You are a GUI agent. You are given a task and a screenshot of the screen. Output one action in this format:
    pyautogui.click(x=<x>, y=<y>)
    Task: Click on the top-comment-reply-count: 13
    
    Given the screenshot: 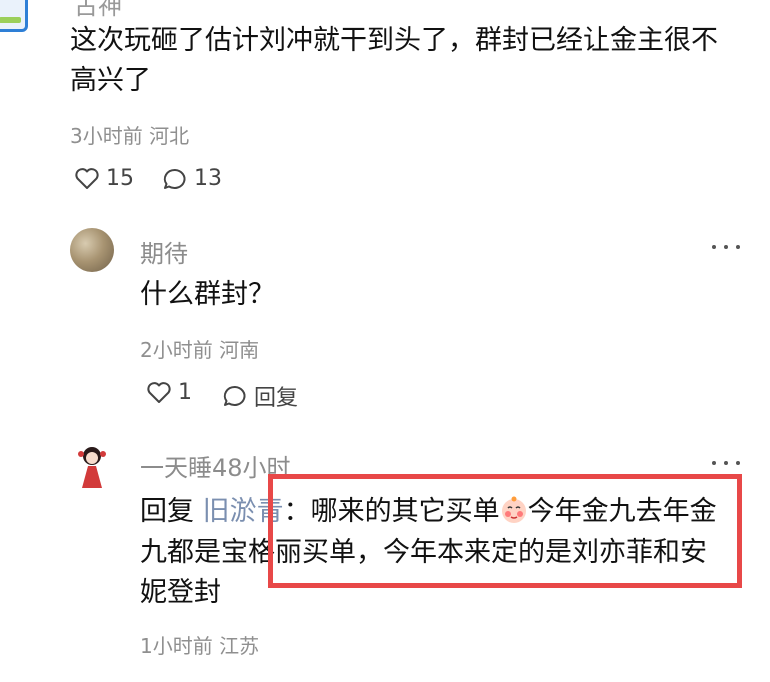 What is the action you would take?
    pyautogui.click(x=208, y=178)
    